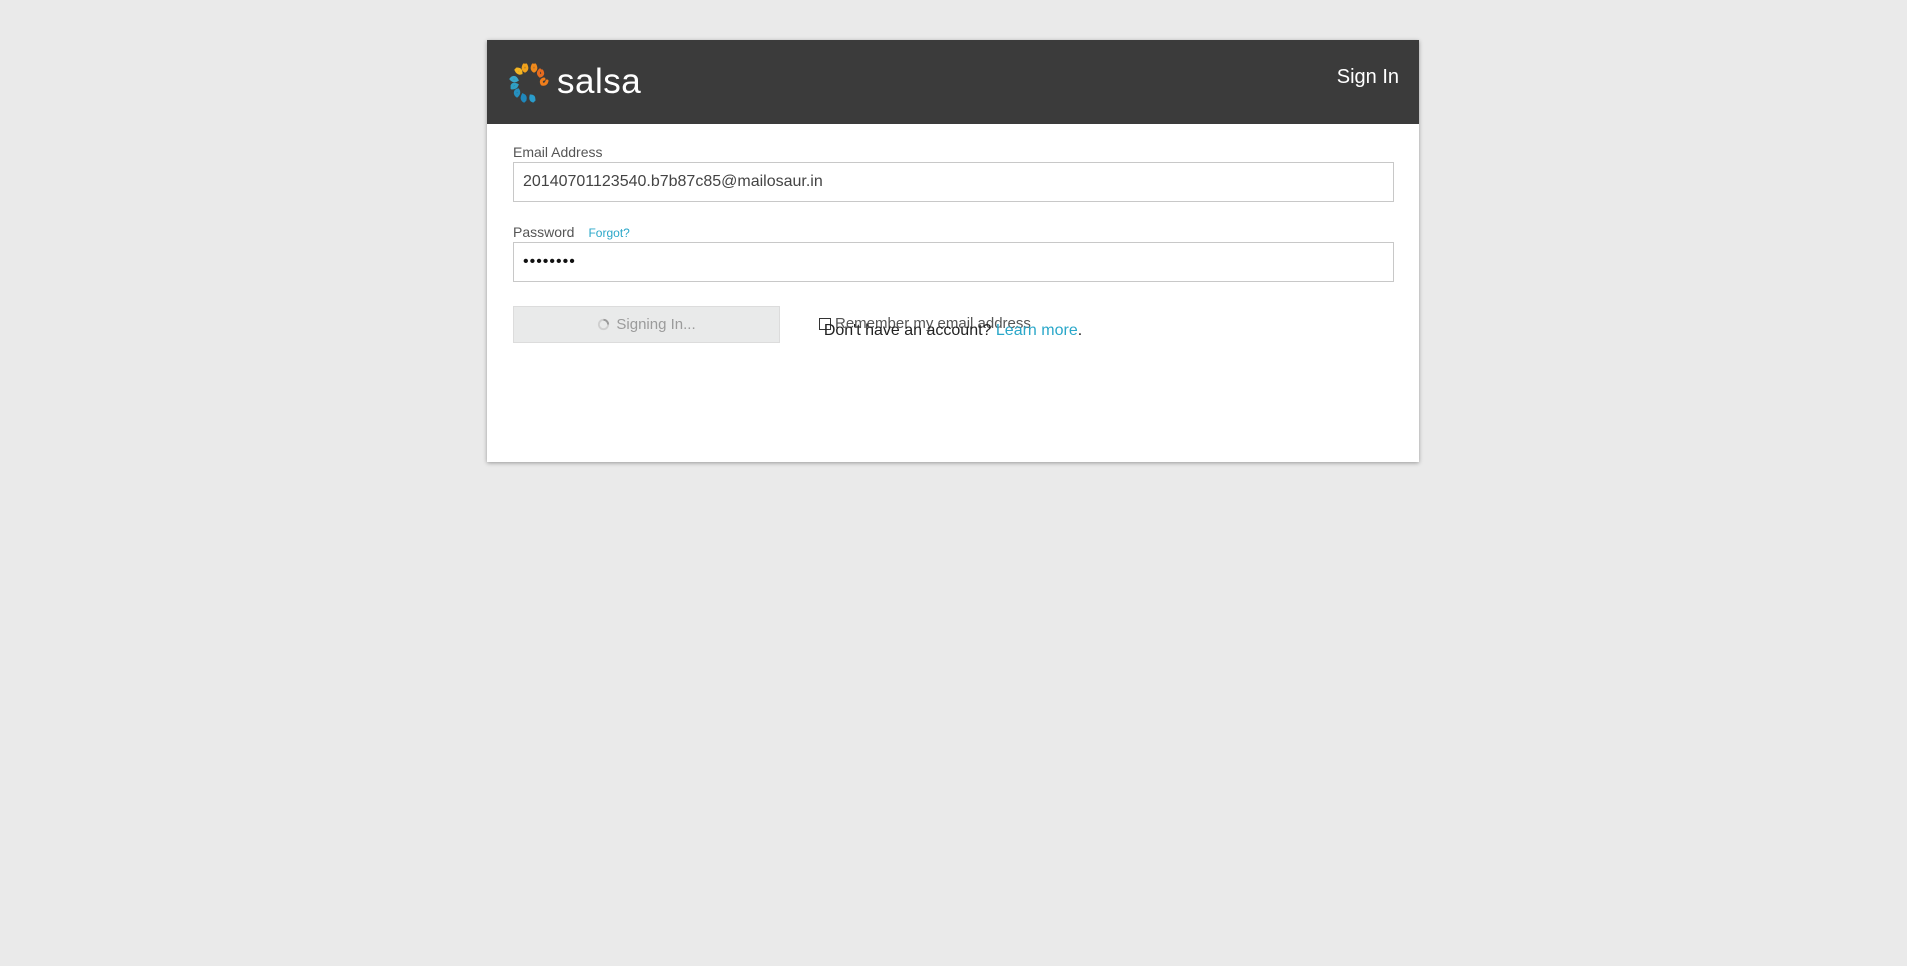  Describe the element at coordinates (953, 153) in the screenshot. I see `email-label-row: Email Address` at that location.